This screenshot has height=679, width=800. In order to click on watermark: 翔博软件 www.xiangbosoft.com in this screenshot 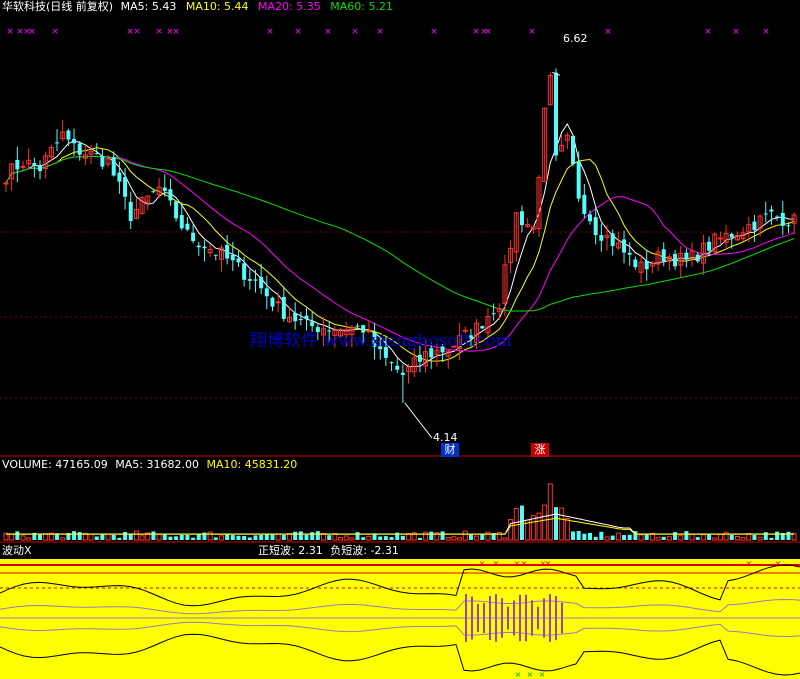, I will do `click(381, 341)`.